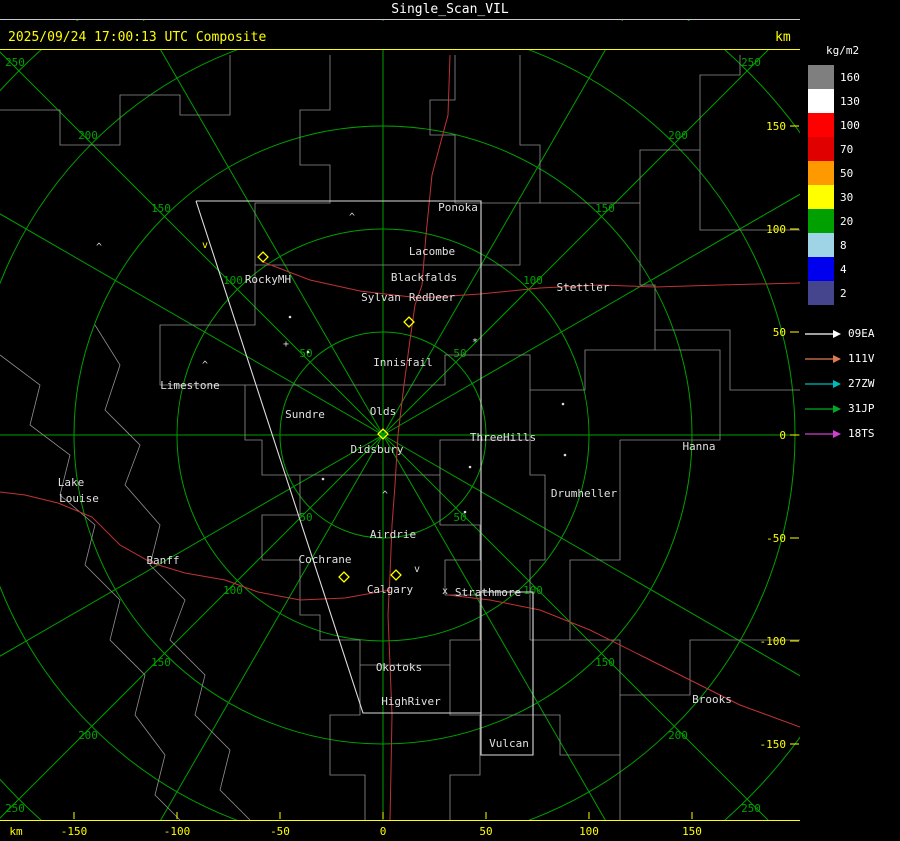 The width and height of the screenshot is (900, 841). What do you see at coordinates (861, 358) in the screenshot?
I see `overlay-label: 111V` at bounding box center [861, 358].